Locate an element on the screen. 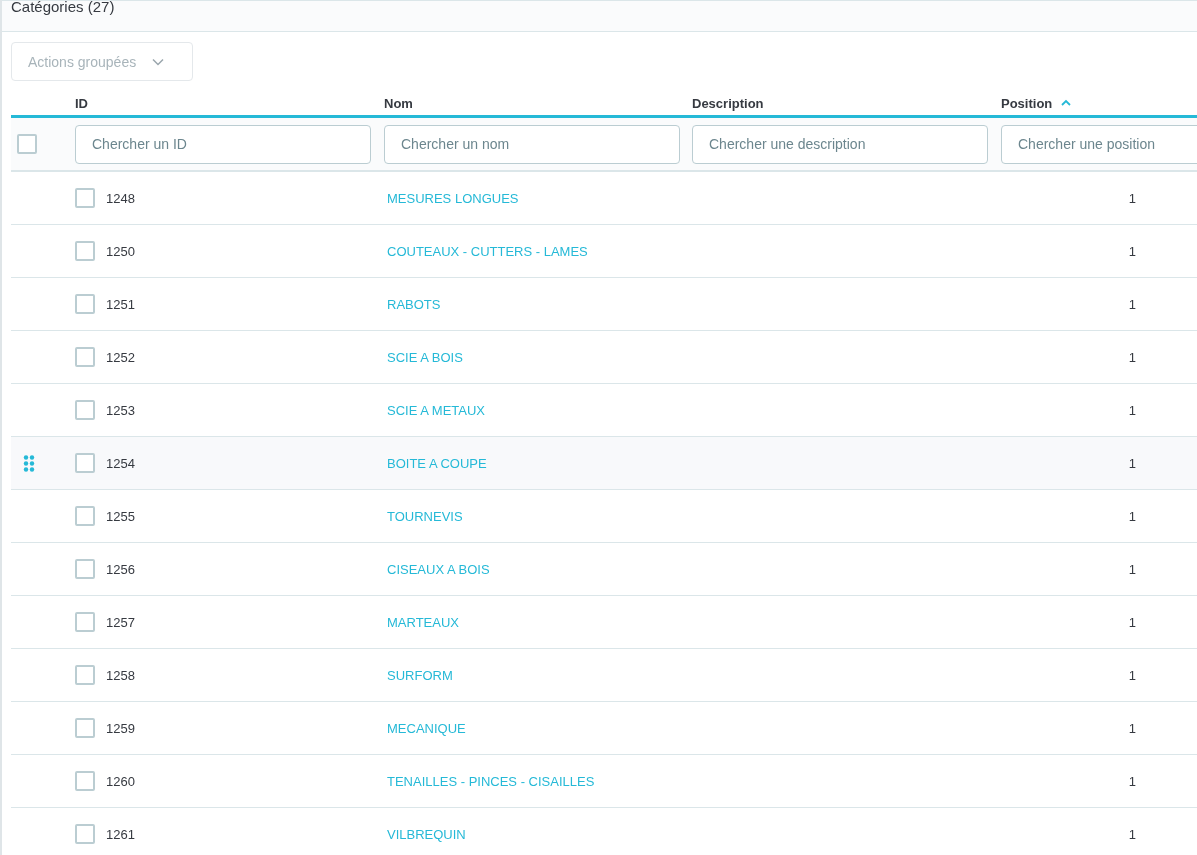 The image size is (1197, 855). sort-caret-icon is located at coordinates (1066, 103).